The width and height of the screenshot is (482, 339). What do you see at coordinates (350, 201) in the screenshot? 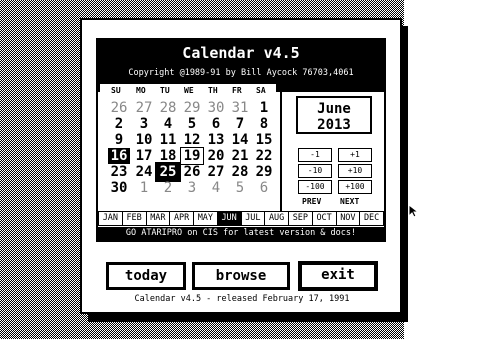
I see `next-label: NEXT` at bounding box center [350, 201].